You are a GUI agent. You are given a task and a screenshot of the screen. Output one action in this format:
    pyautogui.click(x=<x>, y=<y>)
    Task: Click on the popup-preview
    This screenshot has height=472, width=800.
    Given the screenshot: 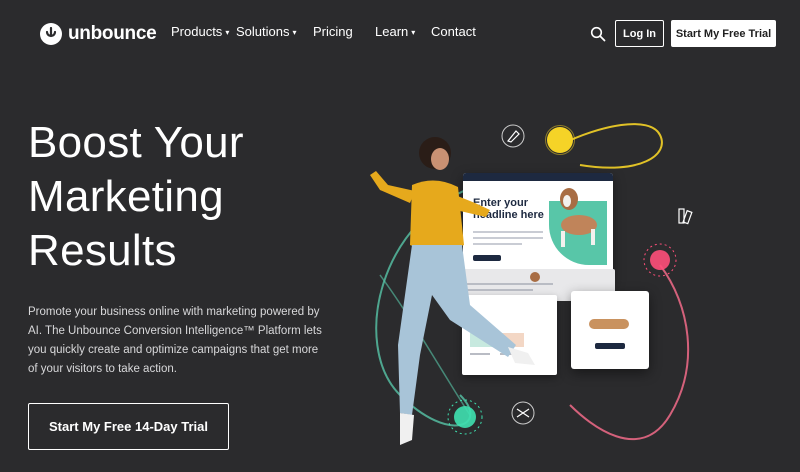 What is the action you would take?
    pyautogui.click(x=610, y=330)
    